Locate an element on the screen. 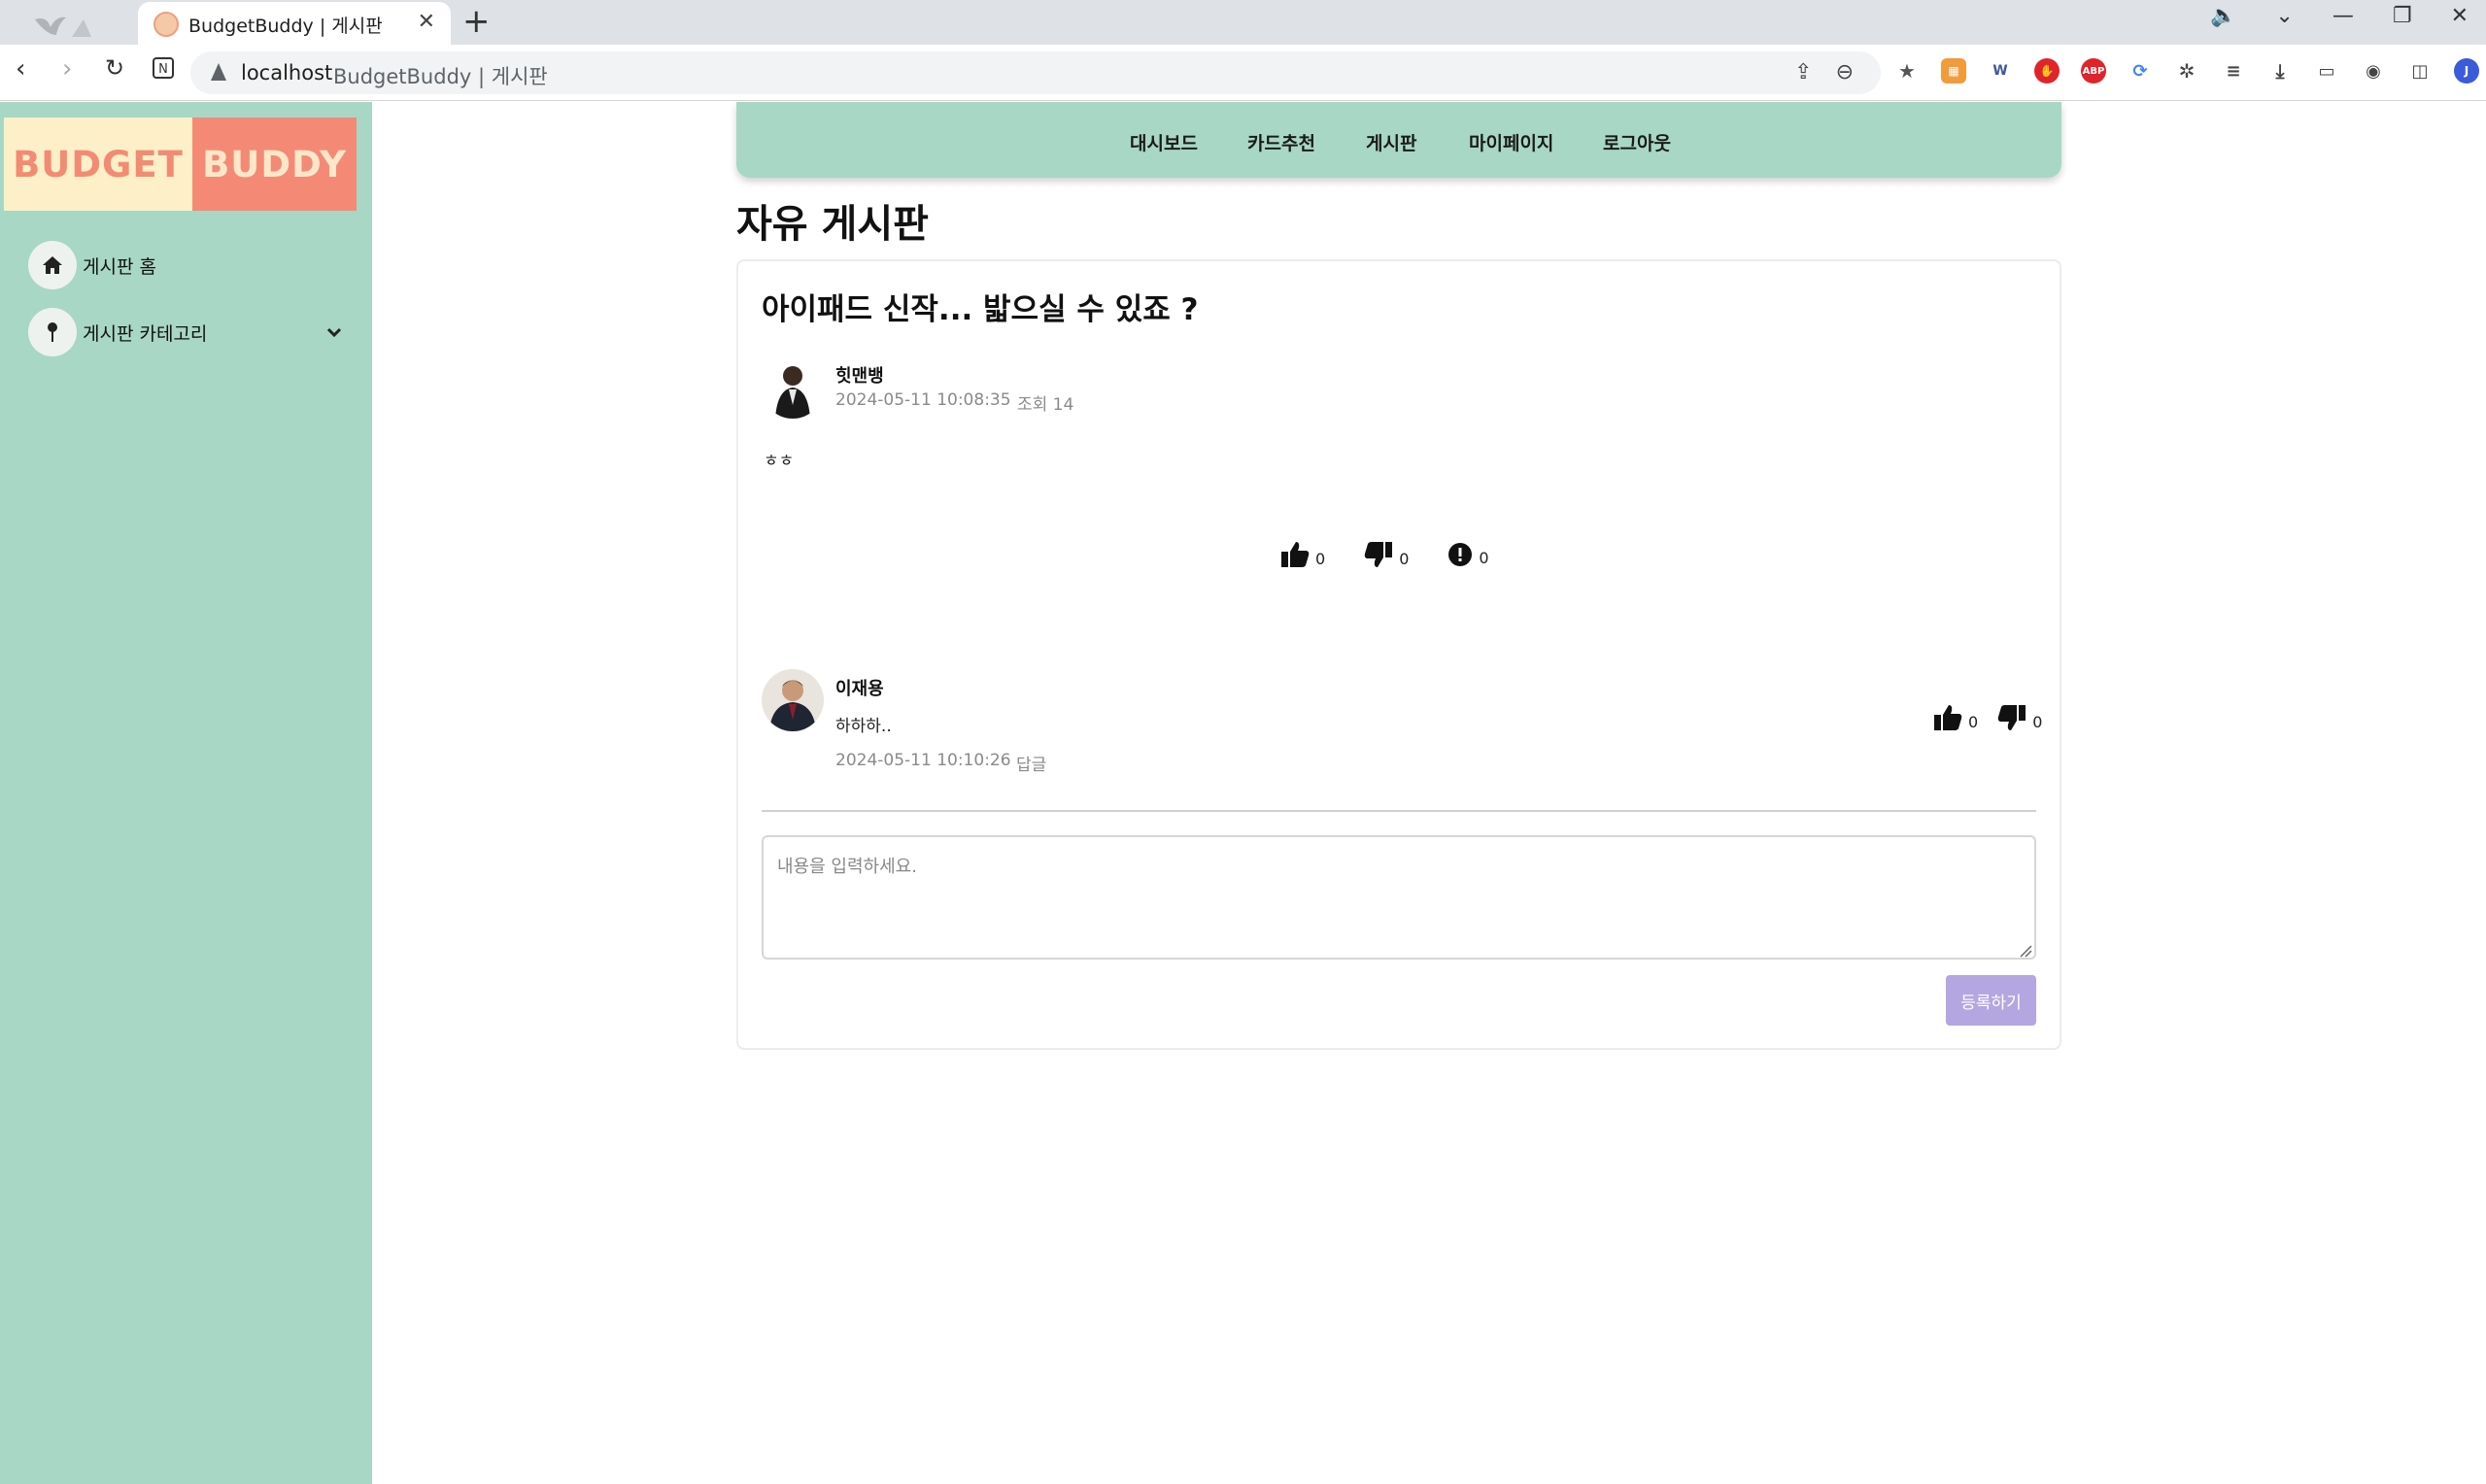 This screenshot has height=1484, width=2486. new-tab-button: + is located at coordinates (476, 21).